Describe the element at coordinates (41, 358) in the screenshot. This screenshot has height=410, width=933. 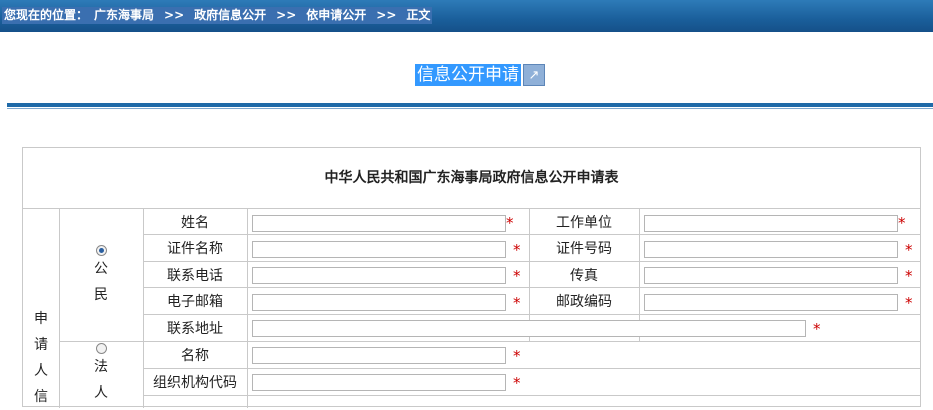
I see `applicant-section-label: 申请人信` at that location.